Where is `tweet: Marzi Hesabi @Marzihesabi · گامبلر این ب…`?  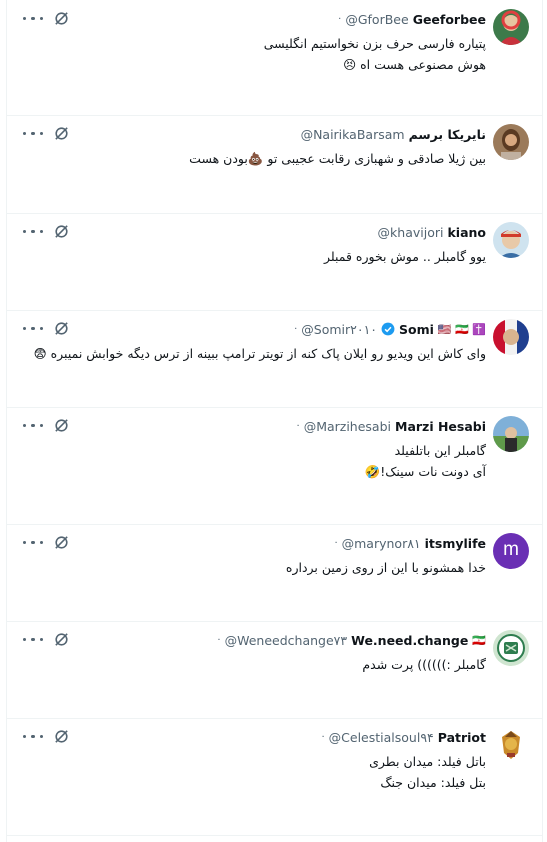
tweet: Marzi Hesabi @Marzihesabi · گامبلر این ب… is located at coordinates (274, 466).